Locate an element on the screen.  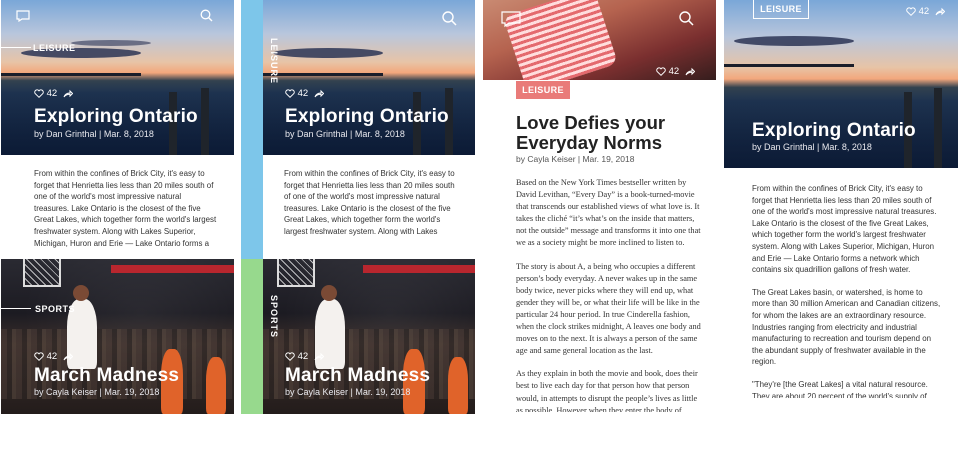
category-label: SPORTS is located at coordinates (55, 309).